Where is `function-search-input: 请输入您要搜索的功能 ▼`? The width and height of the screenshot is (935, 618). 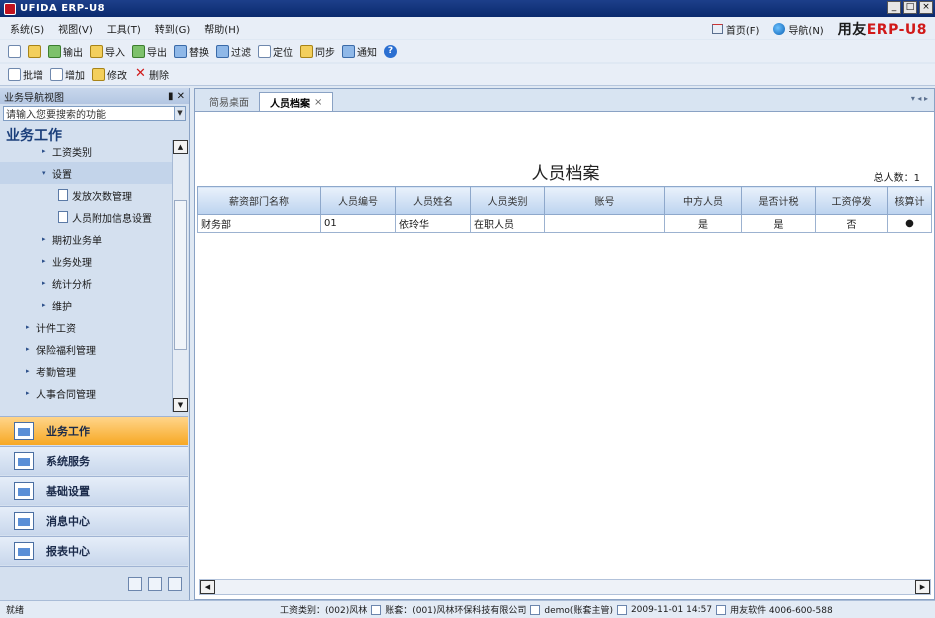 function-search-input: 请输入您要搜索的功能 ▼ is located at coordinates (94, 113).